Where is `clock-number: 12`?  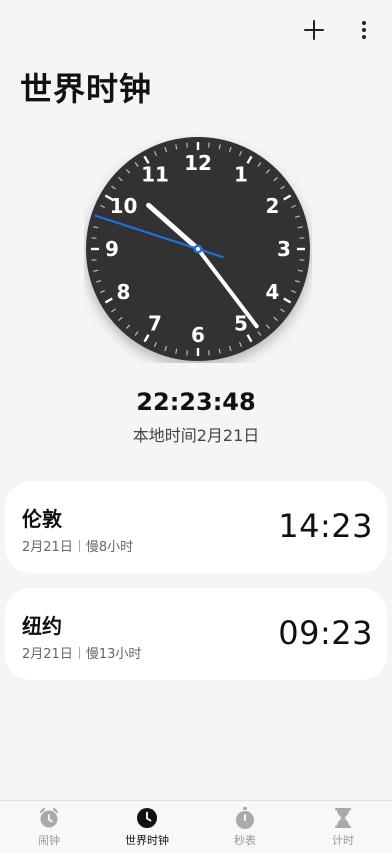 clock-number: 12 is located at coordinates (198, 163).